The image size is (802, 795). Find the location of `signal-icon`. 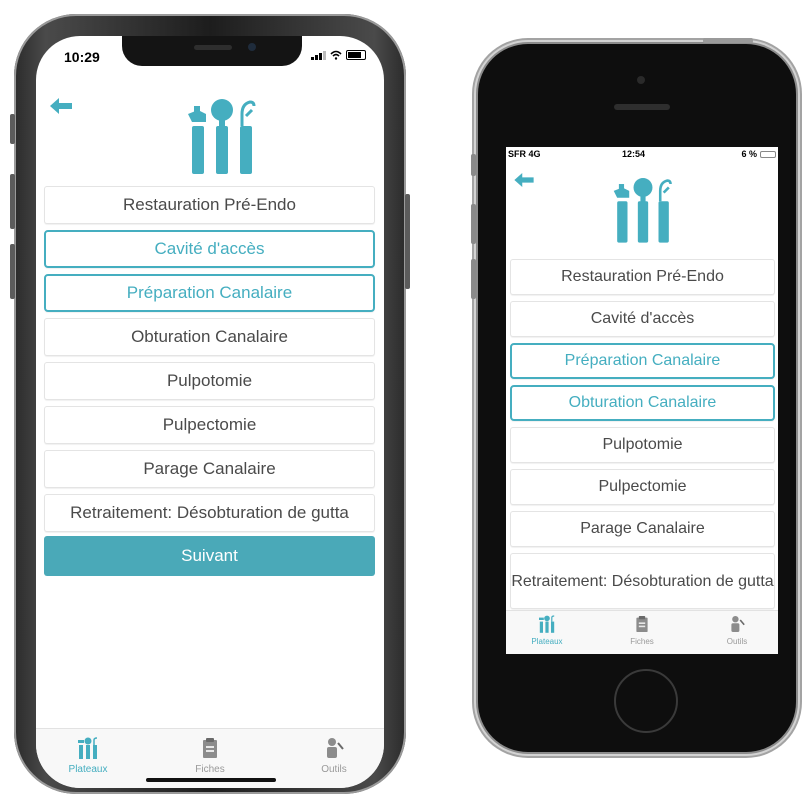

signal-icon is located at coordinates (318, 55).